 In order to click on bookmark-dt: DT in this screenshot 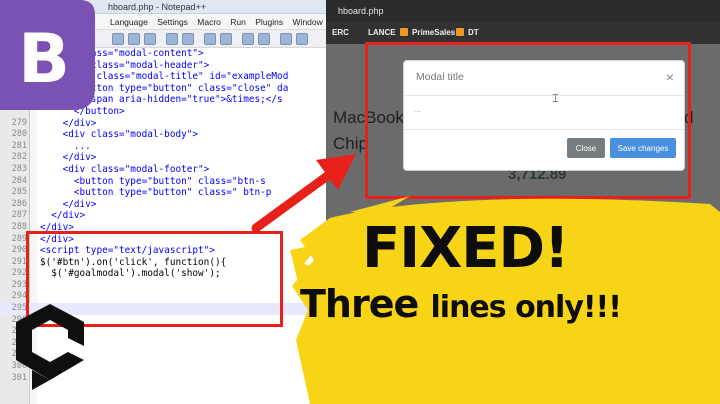, I will do `click(467, 33)`.